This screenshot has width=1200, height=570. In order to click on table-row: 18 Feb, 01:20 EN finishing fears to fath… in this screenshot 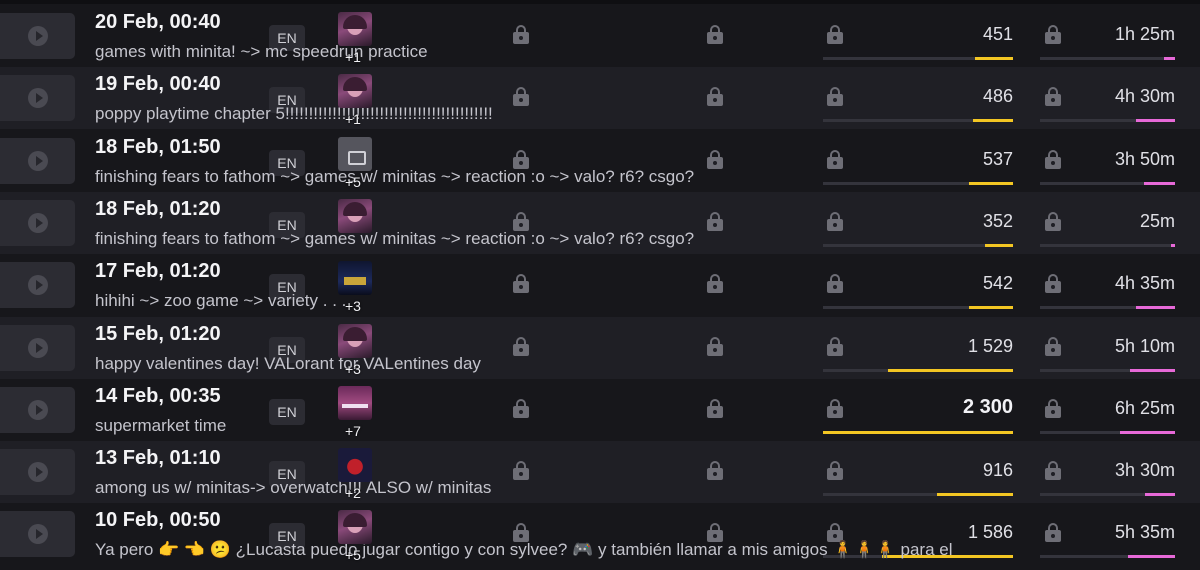, I will do `click(600, 222)`.